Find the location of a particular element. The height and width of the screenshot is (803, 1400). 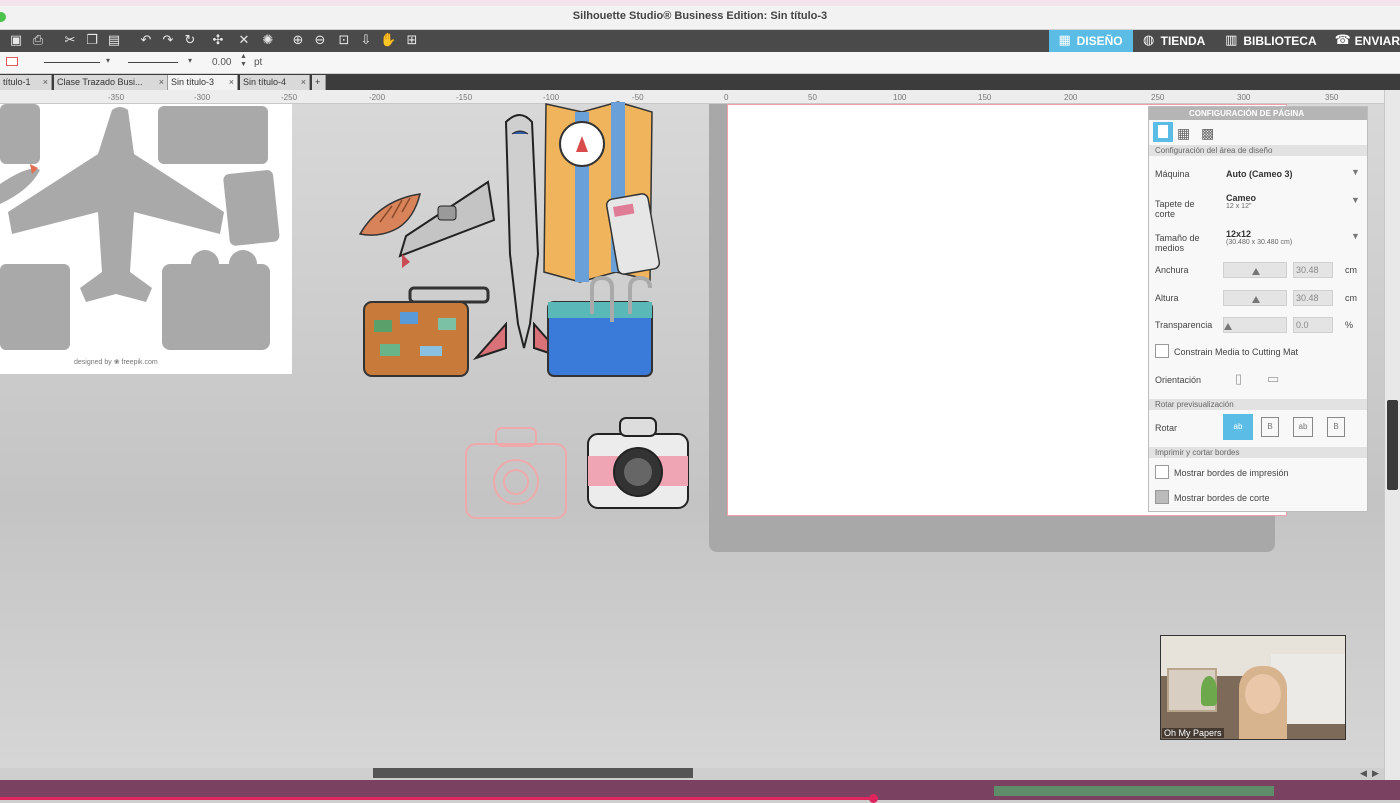

tab-send: ☎ ENVIAR is located at coordinates (1363, 41).